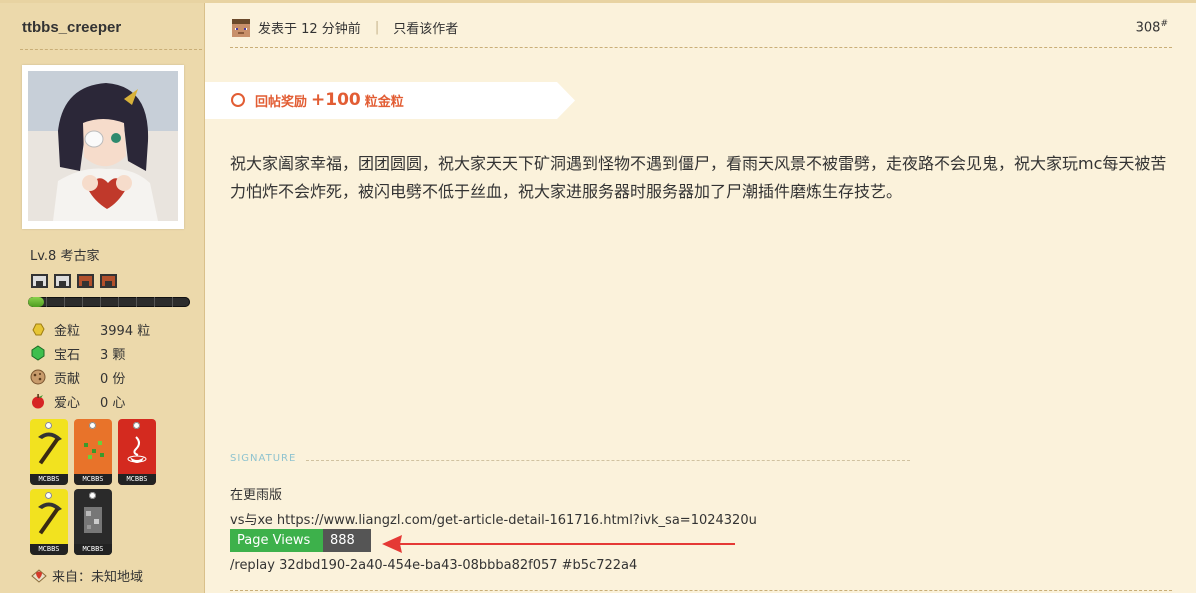  What do you see at coordinates (701, 590) in the screenshot?
I see `footer-divider` at bounding box center [701, 590].